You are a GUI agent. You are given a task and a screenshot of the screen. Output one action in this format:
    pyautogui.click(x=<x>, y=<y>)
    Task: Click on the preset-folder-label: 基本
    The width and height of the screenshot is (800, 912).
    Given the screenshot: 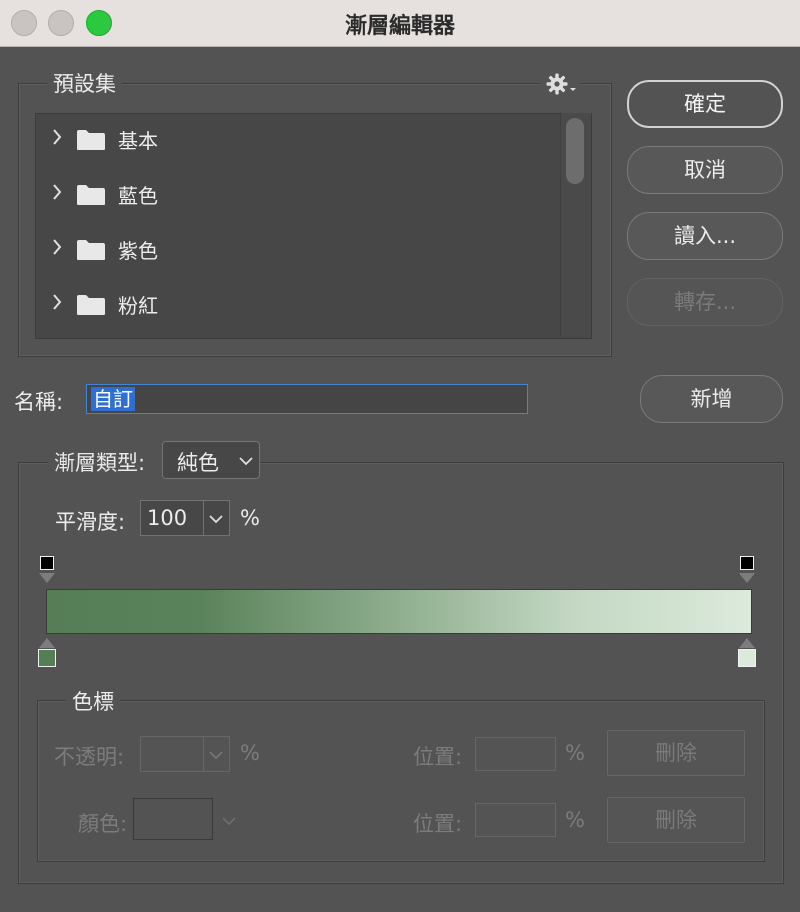 What is the action you would take?
    pyautogui.click(x=138, y=141)
    